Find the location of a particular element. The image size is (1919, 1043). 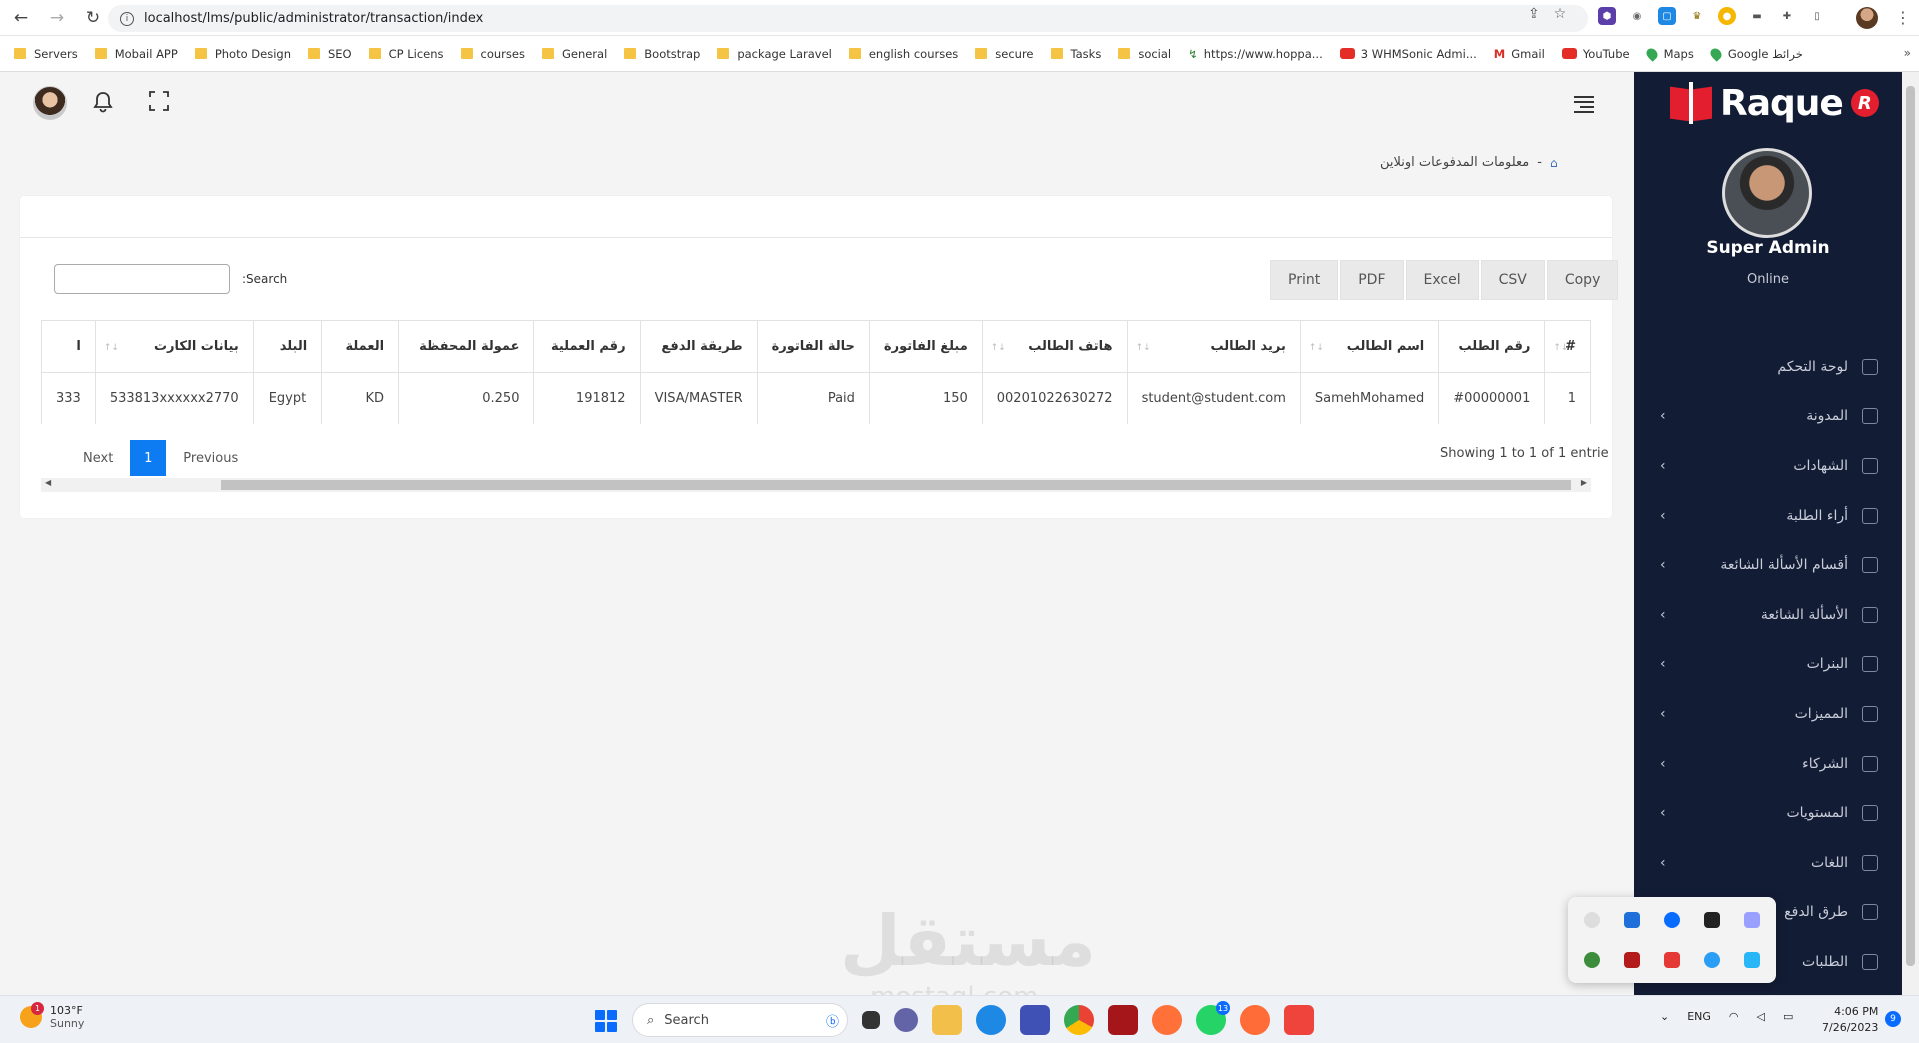

sidebar-item: ‹ البنرات is located at coordinates (1768, 665).